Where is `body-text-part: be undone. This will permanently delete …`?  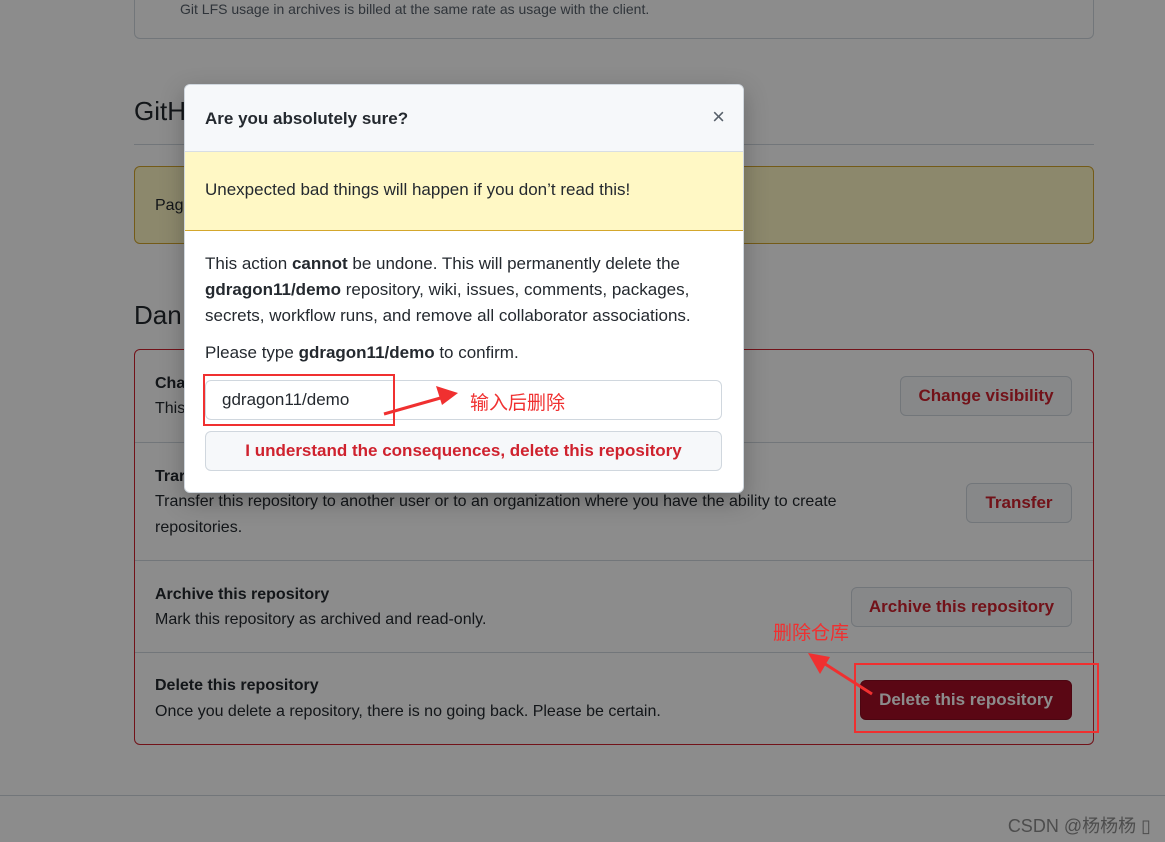
body-text-part: be undone. This will permanently delete … is located at coordinates (514, 263).